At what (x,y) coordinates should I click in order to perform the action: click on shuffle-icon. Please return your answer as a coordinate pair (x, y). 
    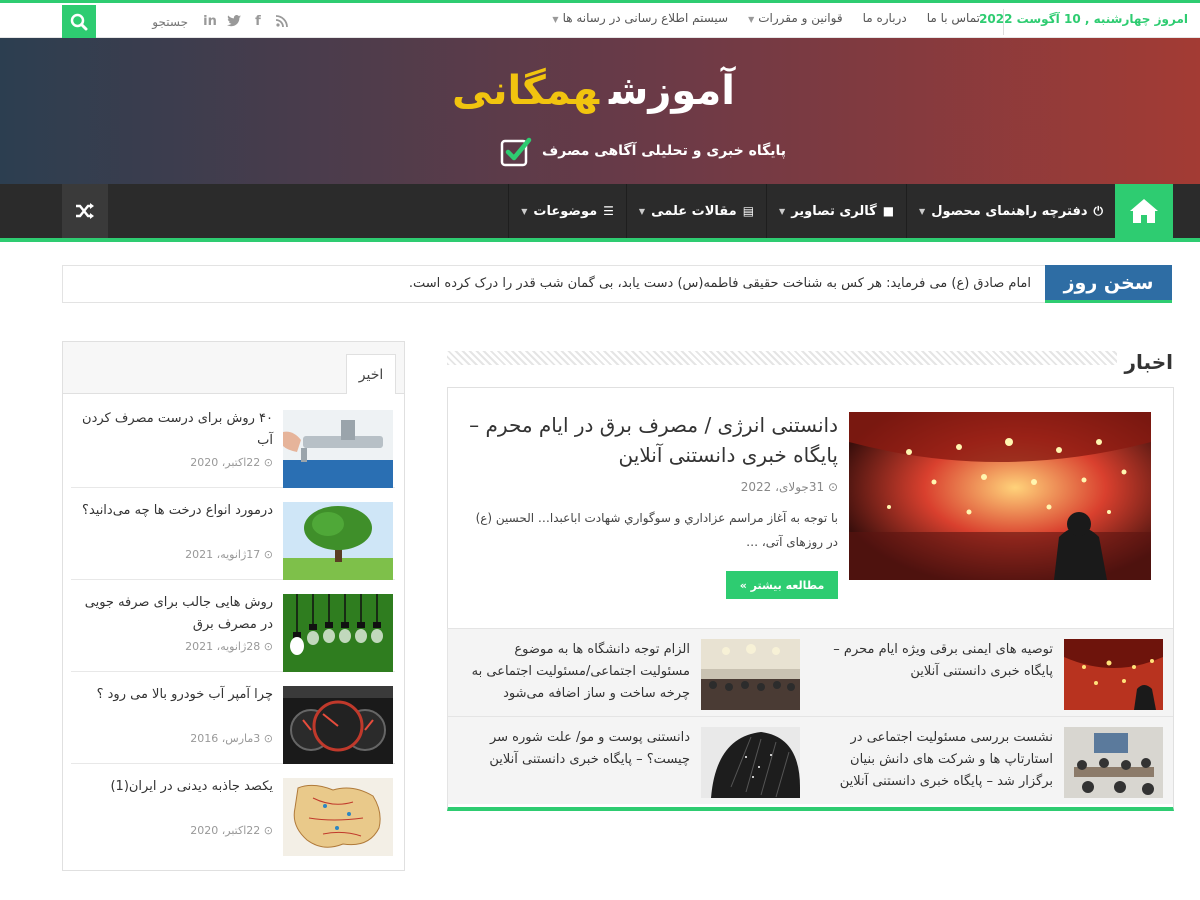
    Looking at the image, I should click on (85, 211).